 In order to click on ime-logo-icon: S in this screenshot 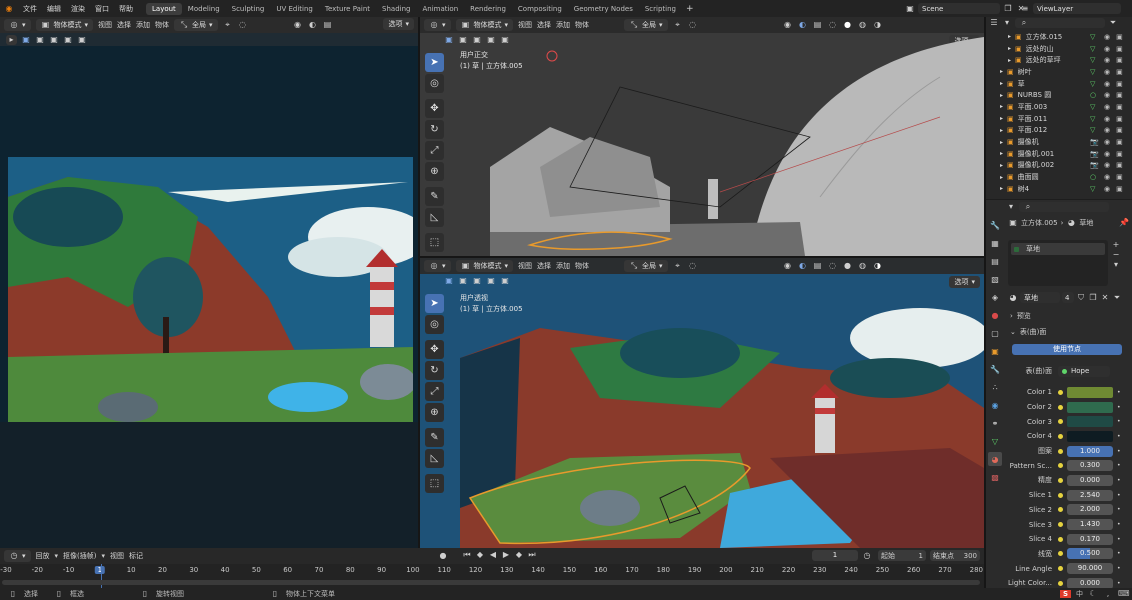, I will do `click(1065, 594)`.